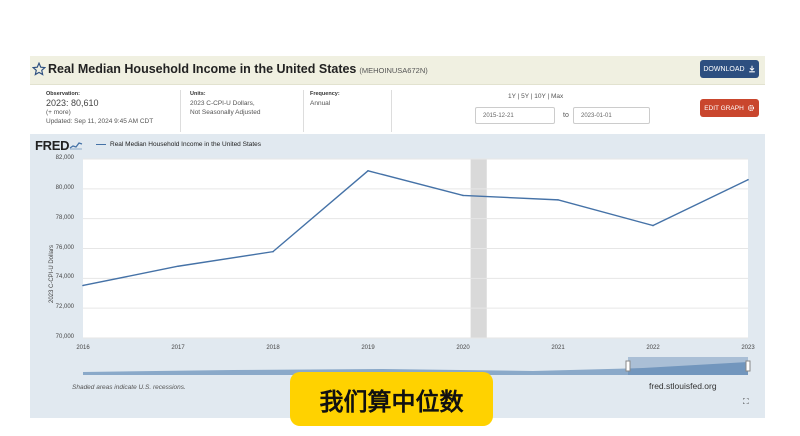  What do you see at coordinates (748, 366) in the screenshot?
I see `navigator-handle-right` at bounding box center [748, 366].